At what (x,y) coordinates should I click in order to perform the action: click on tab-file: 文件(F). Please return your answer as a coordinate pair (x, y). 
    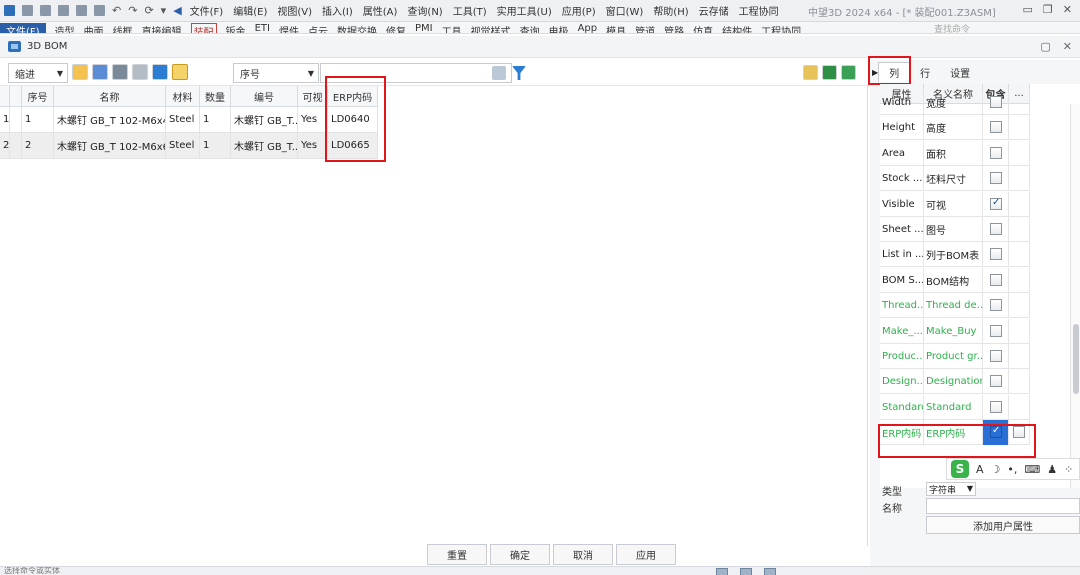
    Looking at the image, I should click on (23, 28).